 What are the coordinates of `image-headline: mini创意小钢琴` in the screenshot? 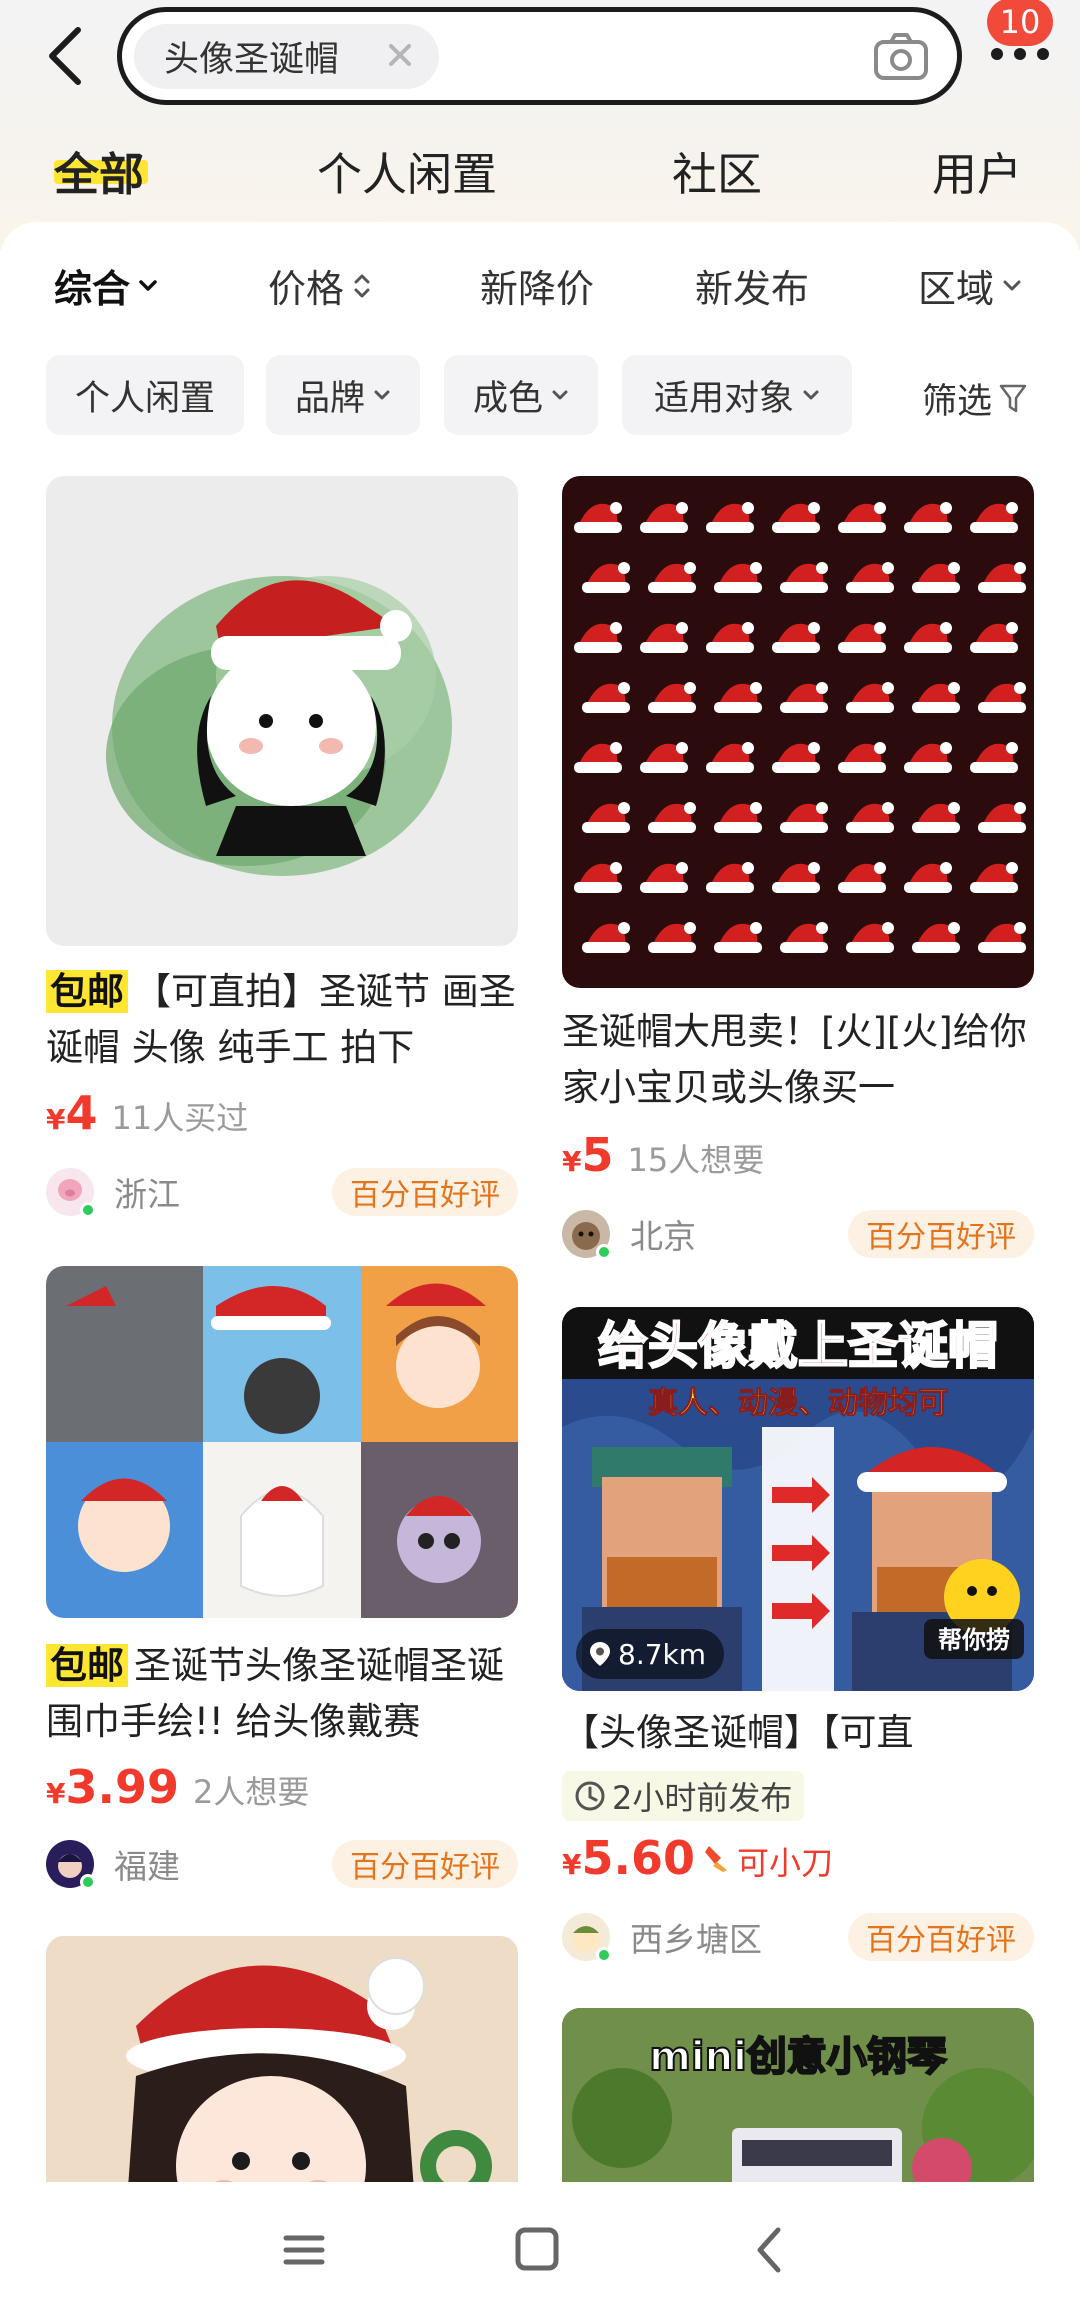 It's located at (798, 2057).